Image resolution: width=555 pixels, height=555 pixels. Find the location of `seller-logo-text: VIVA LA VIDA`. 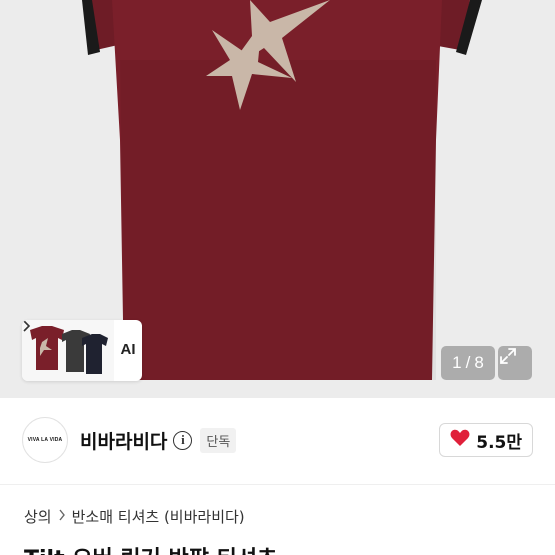

seller-logo-text: VIVA LA VIDA is located at coordinates (45, 440).